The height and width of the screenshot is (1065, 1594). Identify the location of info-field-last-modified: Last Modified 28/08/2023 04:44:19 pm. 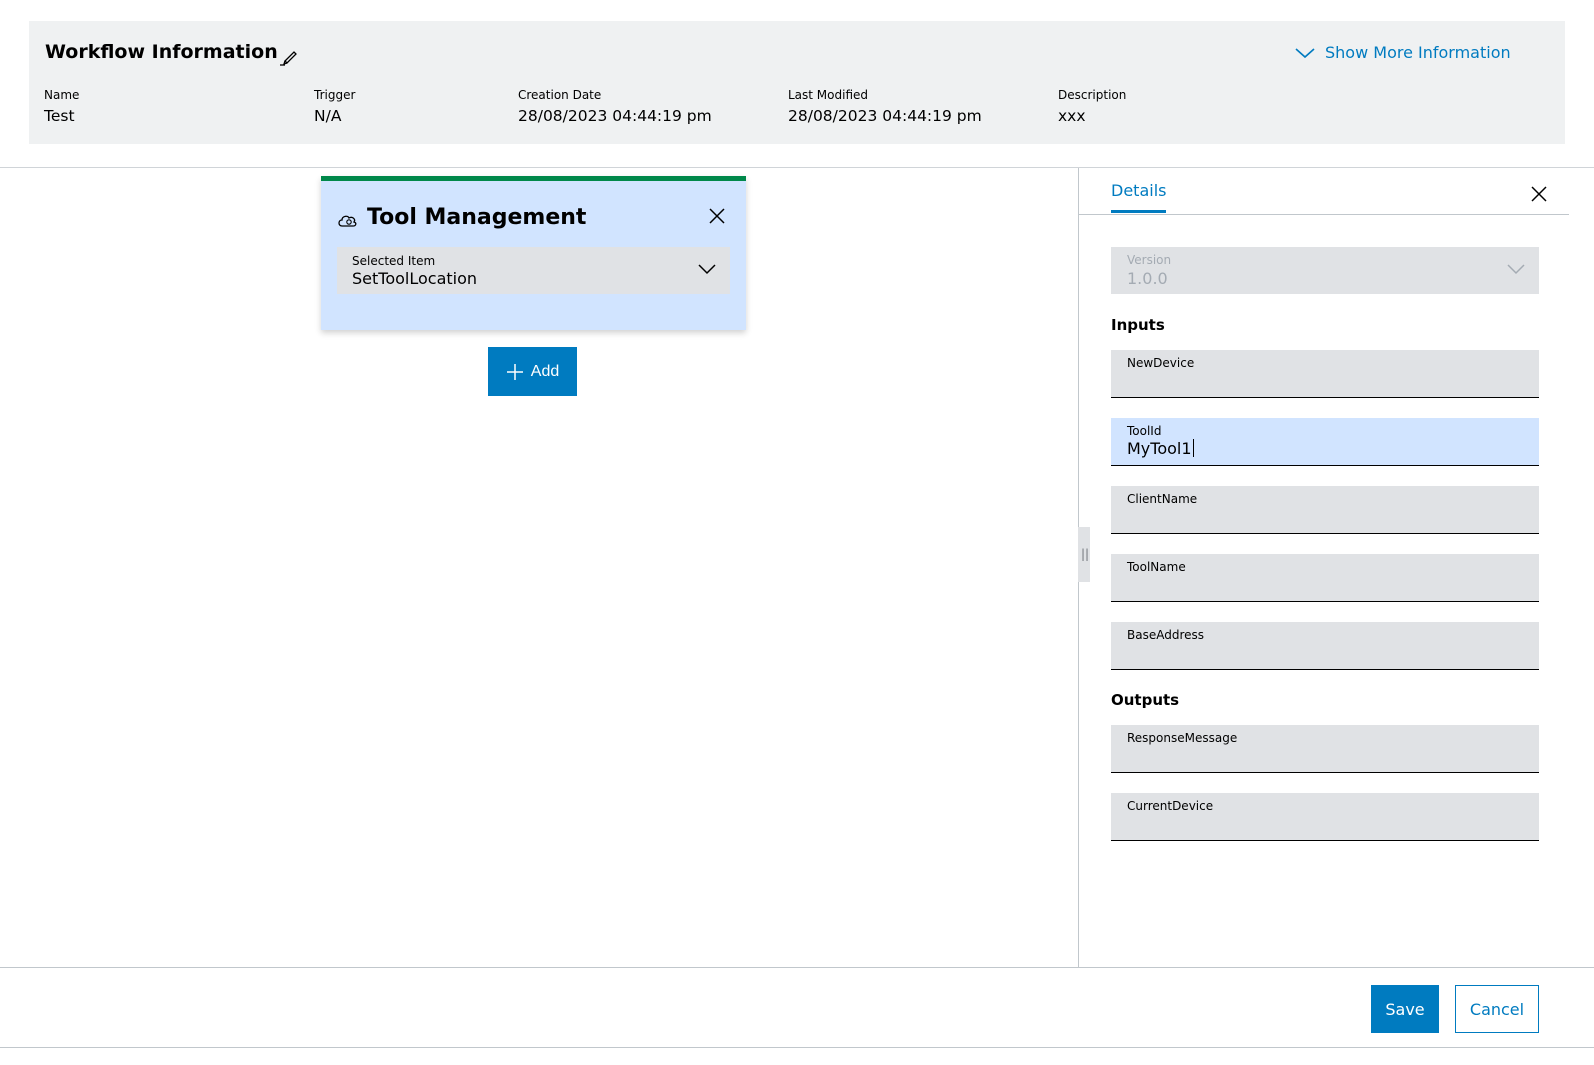
(885, 106).